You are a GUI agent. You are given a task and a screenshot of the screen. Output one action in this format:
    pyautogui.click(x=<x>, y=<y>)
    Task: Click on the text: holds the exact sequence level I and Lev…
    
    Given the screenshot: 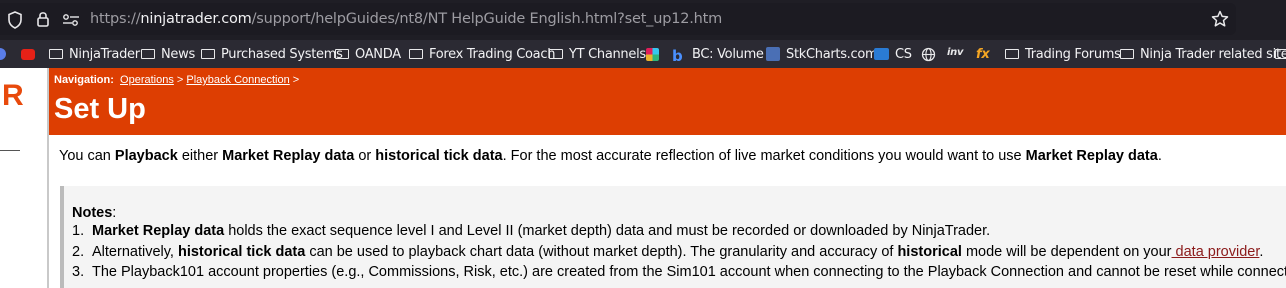 What is the action you would take?
    pyautogui.click(x=607, y=231)
    